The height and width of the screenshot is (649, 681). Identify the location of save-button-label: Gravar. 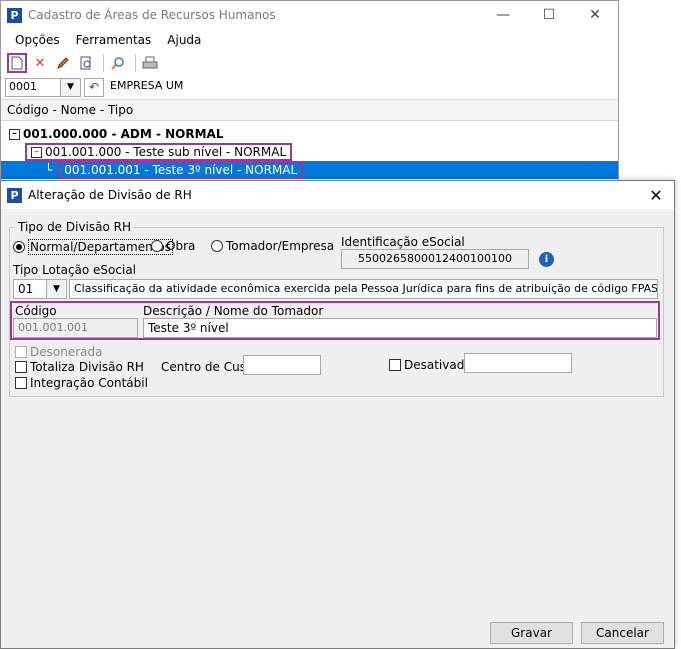
(531, 633).